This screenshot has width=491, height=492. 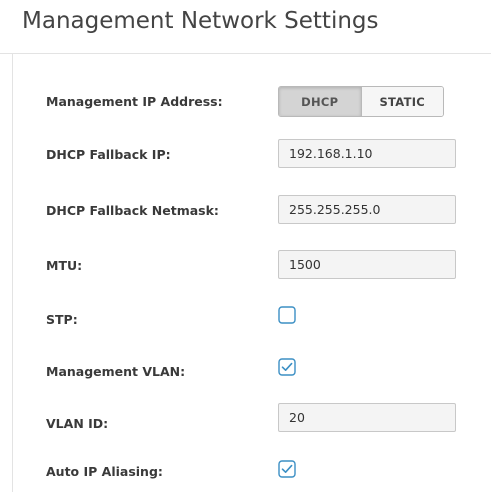 What do you see at coordinates (367, 209) in the screenshot?
I see `fallback-netmask-input` at bounding box center [367, 209].